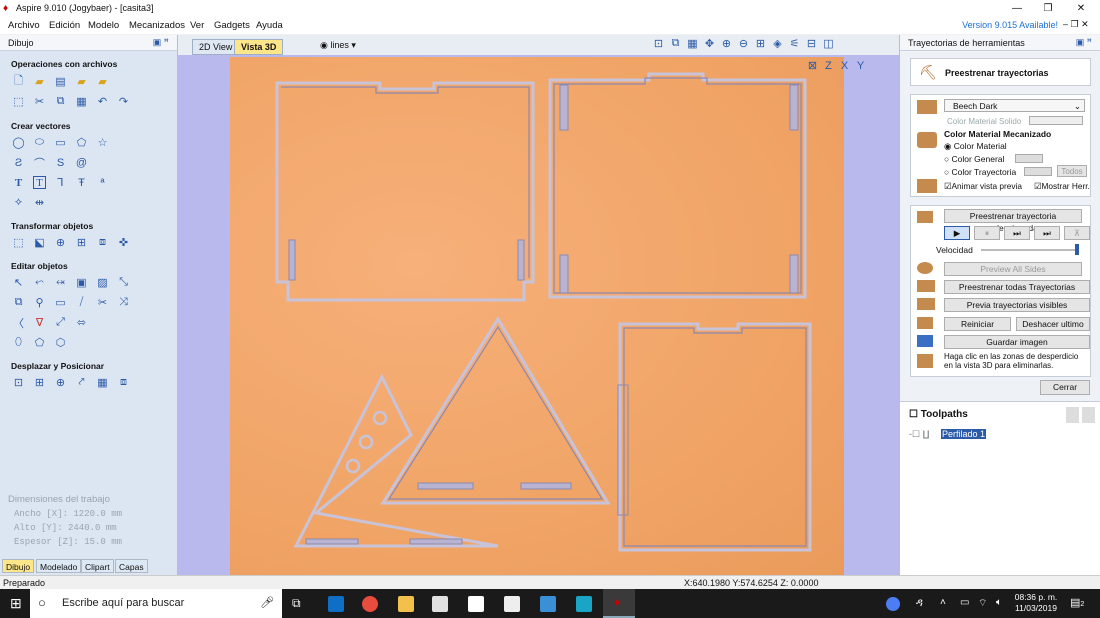 Image resolution: width=1100 pixels, height=618 pixels. I want to click on render-icon: ◈, so click(777, 43).